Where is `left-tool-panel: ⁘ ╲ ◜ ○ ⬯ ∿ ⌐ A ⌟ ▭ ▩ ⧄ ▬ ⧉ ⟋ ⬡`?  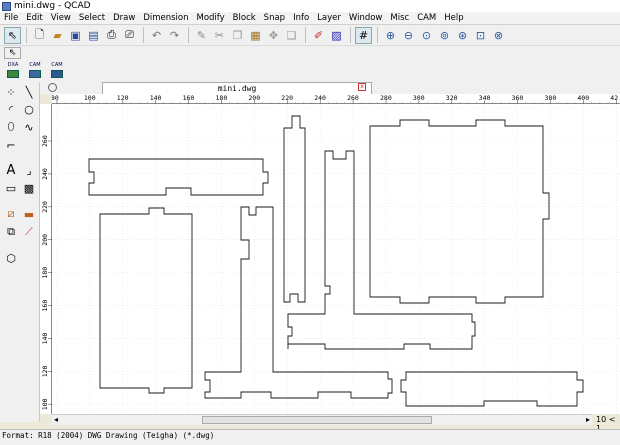 left-tool-panel: ⁘ ╲ ◜ ○ ⬯ ∿ ⌐ A ⌟ ▭ ▩ ⧄ ▬ ⧉ ⟋ ⬡ is located at coordinates (20, 252).